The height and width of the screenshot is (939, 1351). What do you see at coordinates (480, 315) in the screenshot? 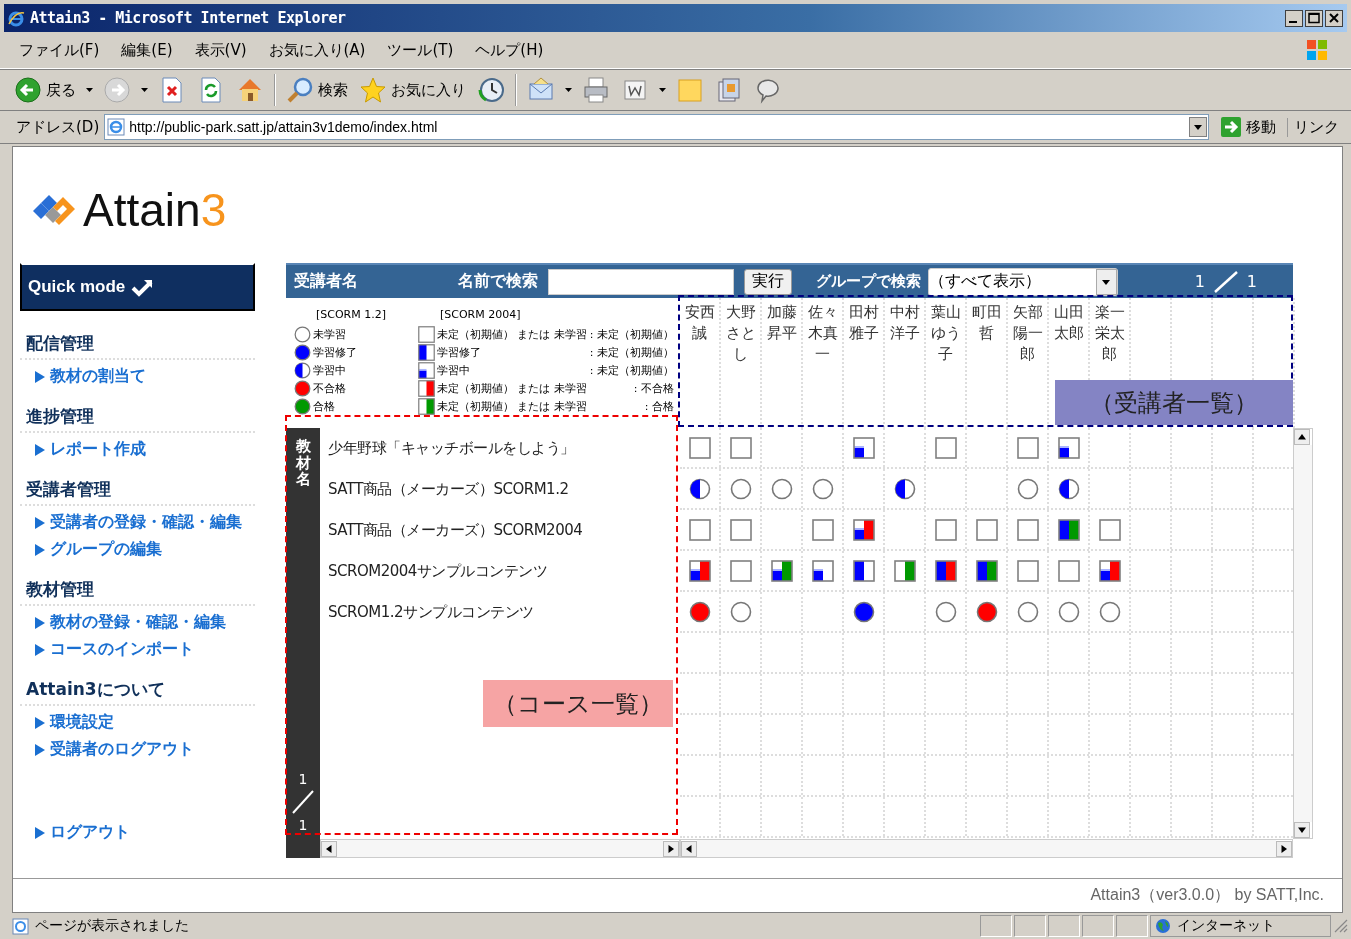
I see `legend-title: [SCORM 2004]` at bounding box center [480, 315].